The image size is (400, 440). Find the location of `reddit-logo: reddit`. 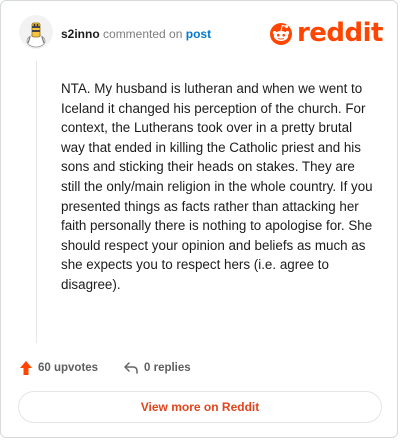

reddit-logo: reddit is located at coordinates (326, 33).